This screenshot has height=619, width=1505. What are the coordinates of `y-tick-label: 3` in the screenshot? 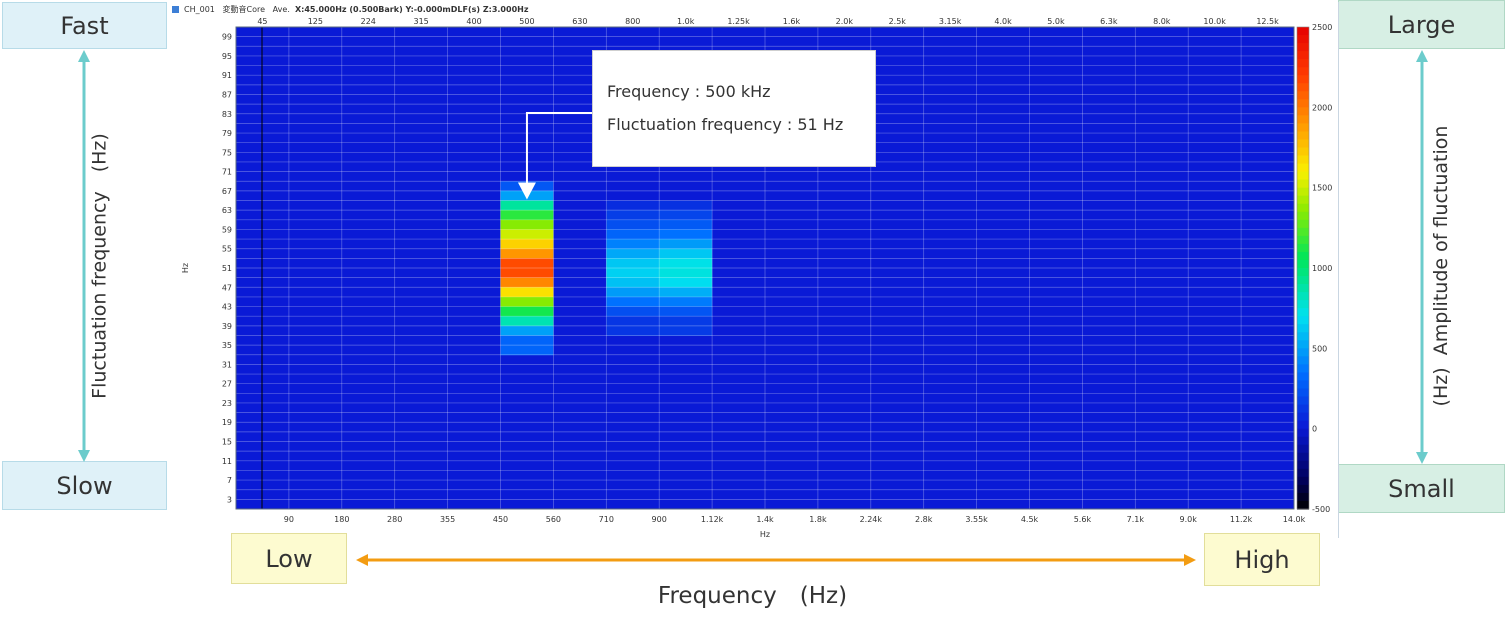 It's located at (229, 499).